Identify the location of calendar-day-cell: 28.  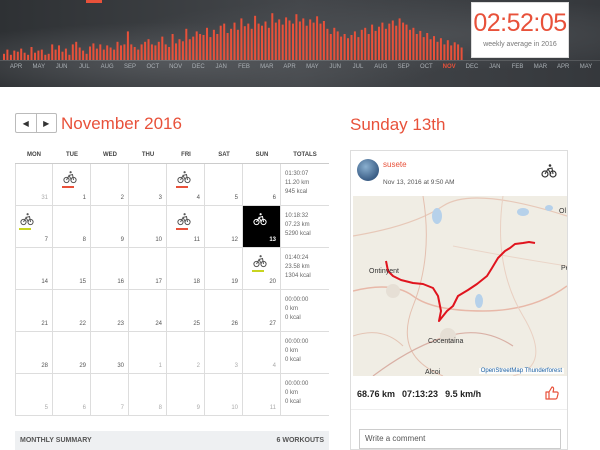
(34, 352).